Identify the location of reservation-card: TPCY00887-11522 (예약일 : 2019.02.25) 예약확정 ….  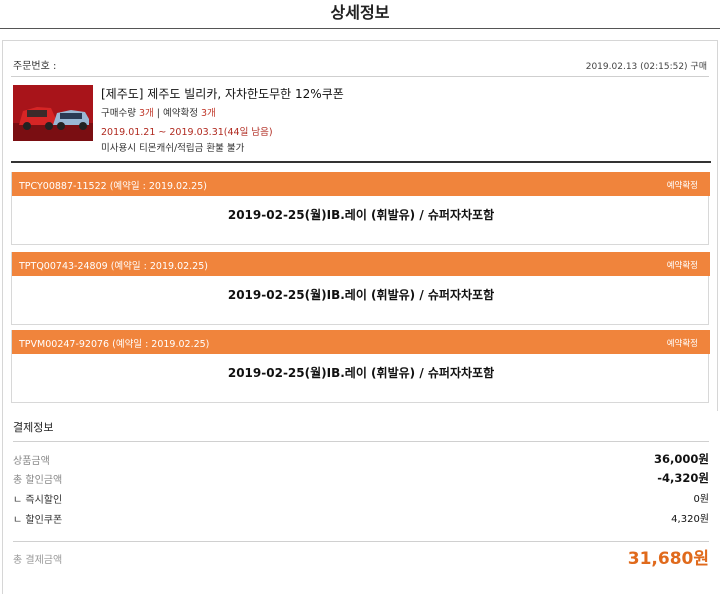
(360, 208).